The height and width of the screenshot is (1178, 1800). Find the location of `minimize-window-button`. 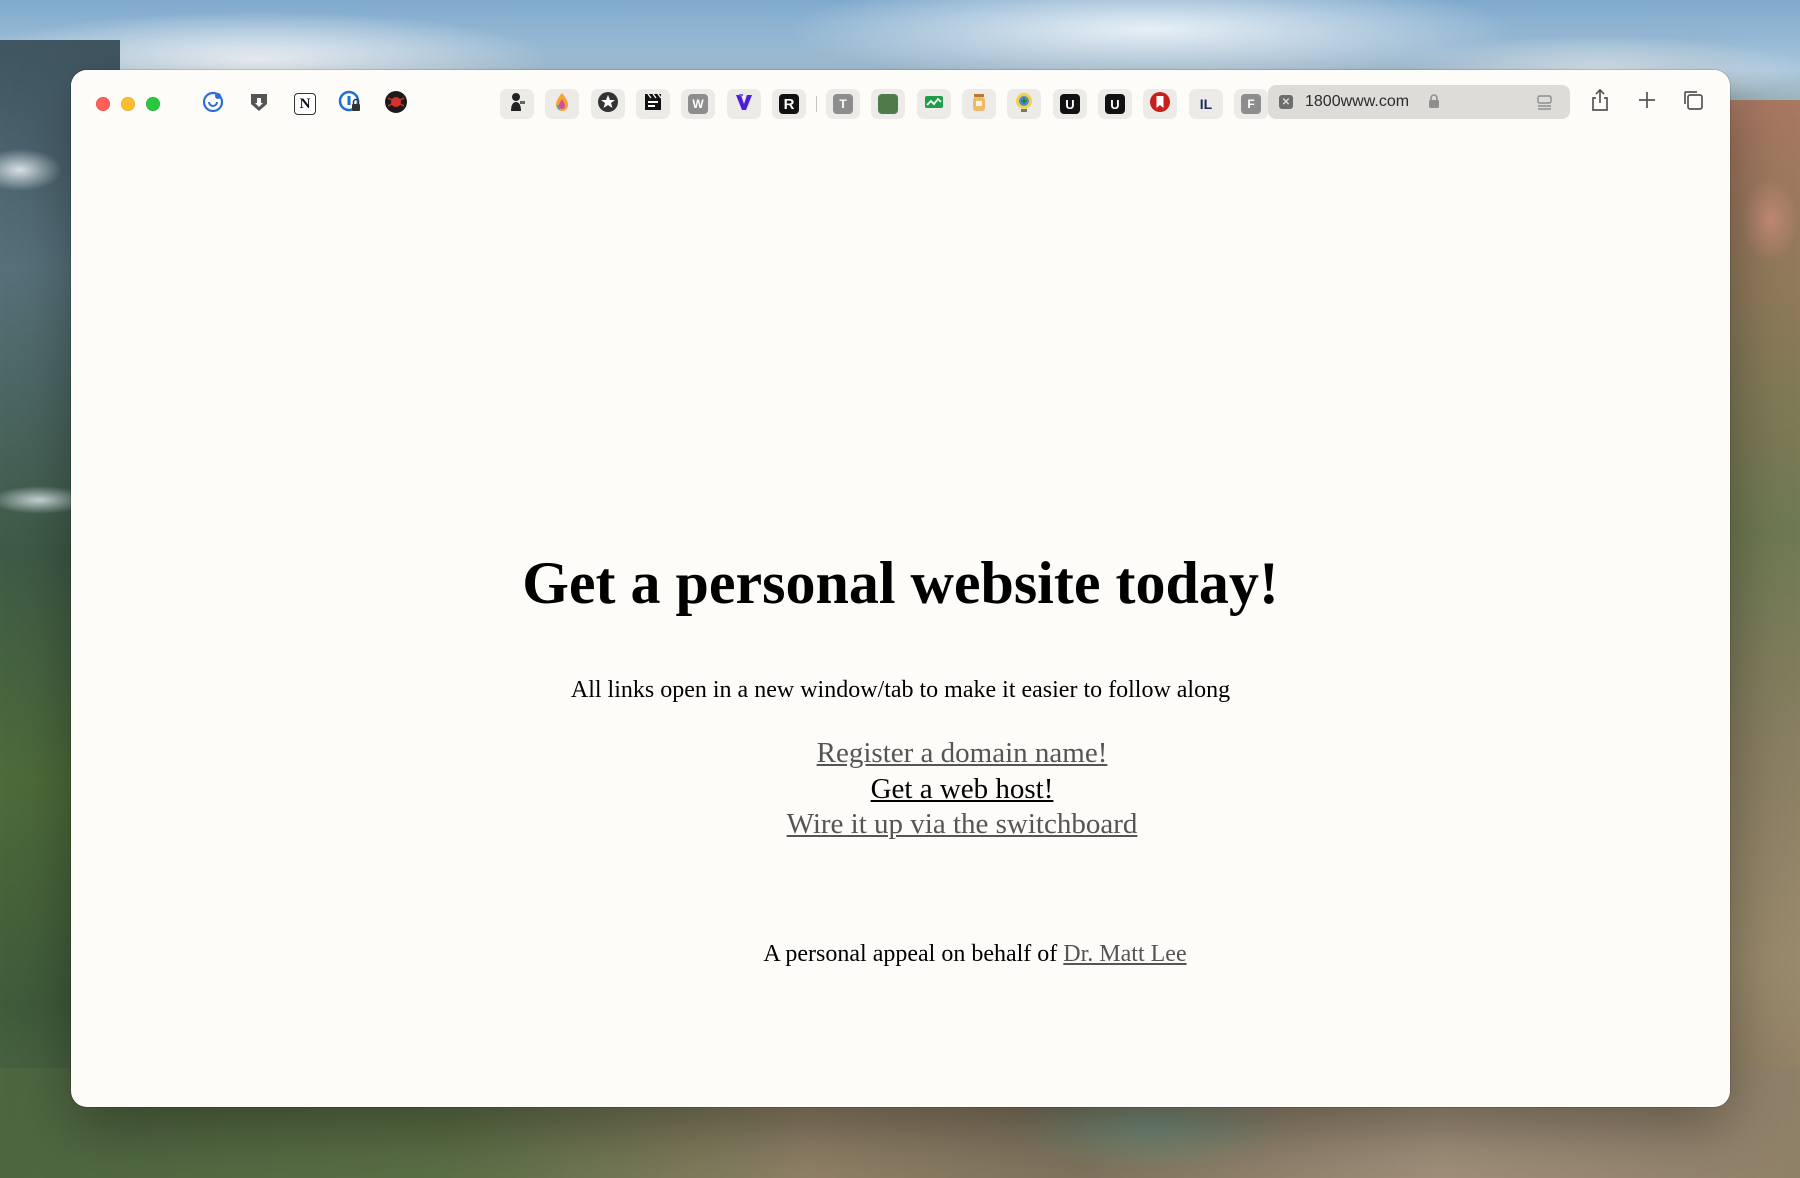

minimize-window-button is located at coordinates (128, 104).